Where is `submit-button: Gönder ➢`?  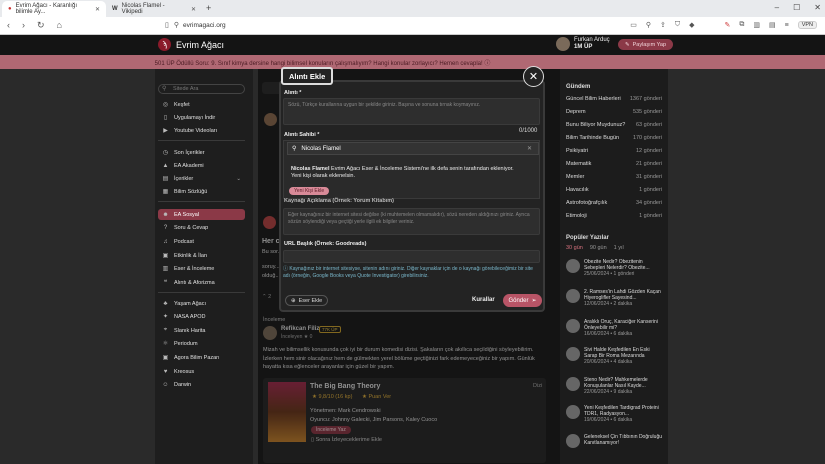 submit-button: Gönder ➢ is located at coordinates (522, 300).